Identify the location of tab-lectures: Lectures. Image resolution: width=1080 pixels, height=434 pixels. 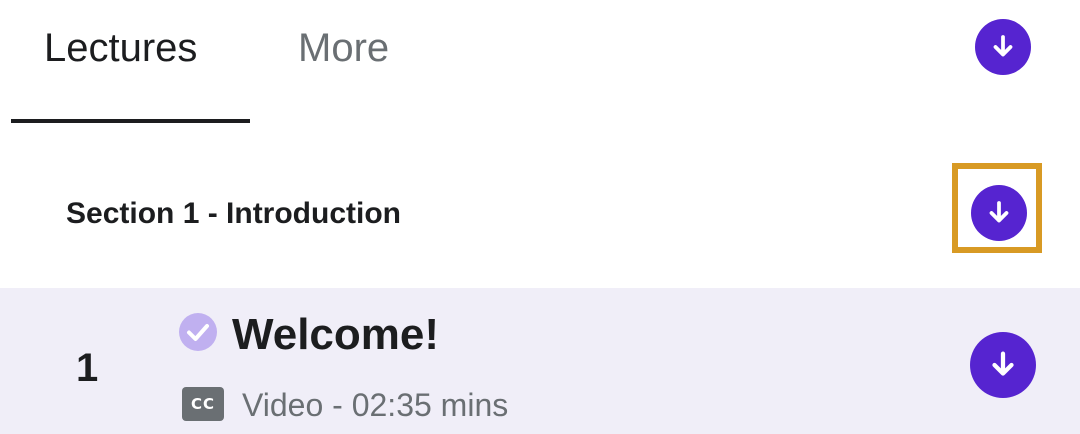
(120, 48).